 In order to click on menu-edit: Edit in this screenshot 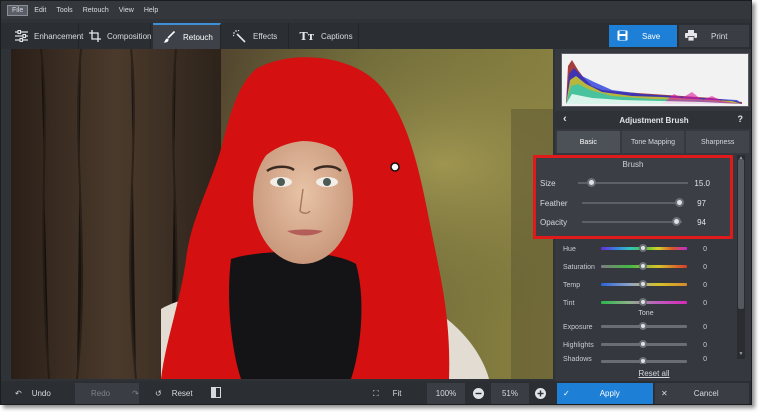, I will do `click(40, 10)`.